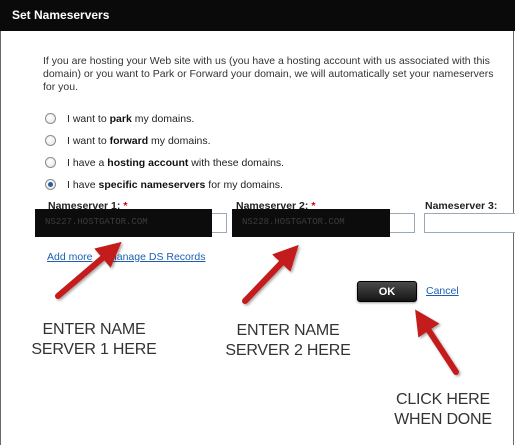  Describe the element at coordinates (94, 339) in the screenshot. I see `annotation-nameserver-1: ENTER NAME SERVER 1 HERE` at that location.